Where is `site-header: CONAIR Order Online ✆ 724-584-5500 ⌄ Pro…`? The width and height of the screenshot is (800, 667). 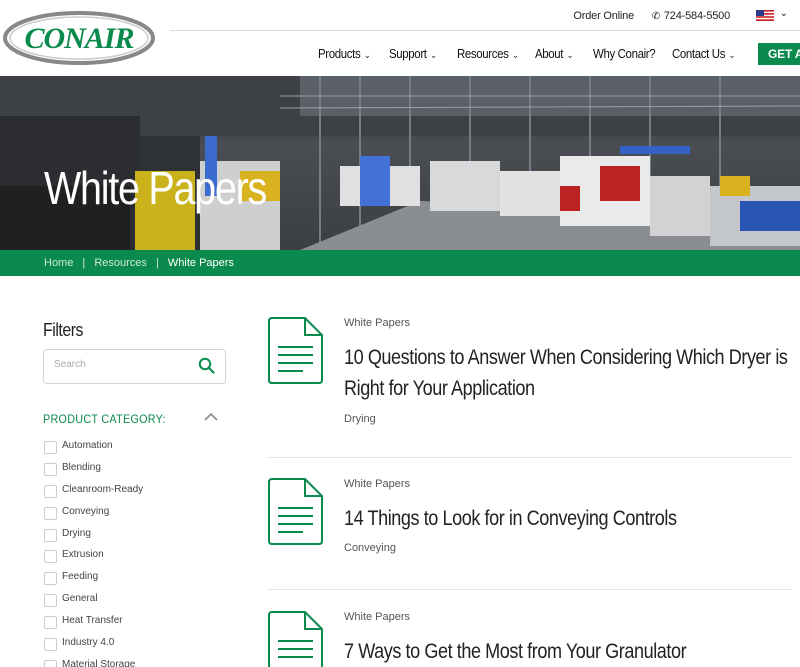 site-header: CONAIR Order Online ✆ 724-584-5500 ⌄ Pro… is located at coordinates (400, 38).